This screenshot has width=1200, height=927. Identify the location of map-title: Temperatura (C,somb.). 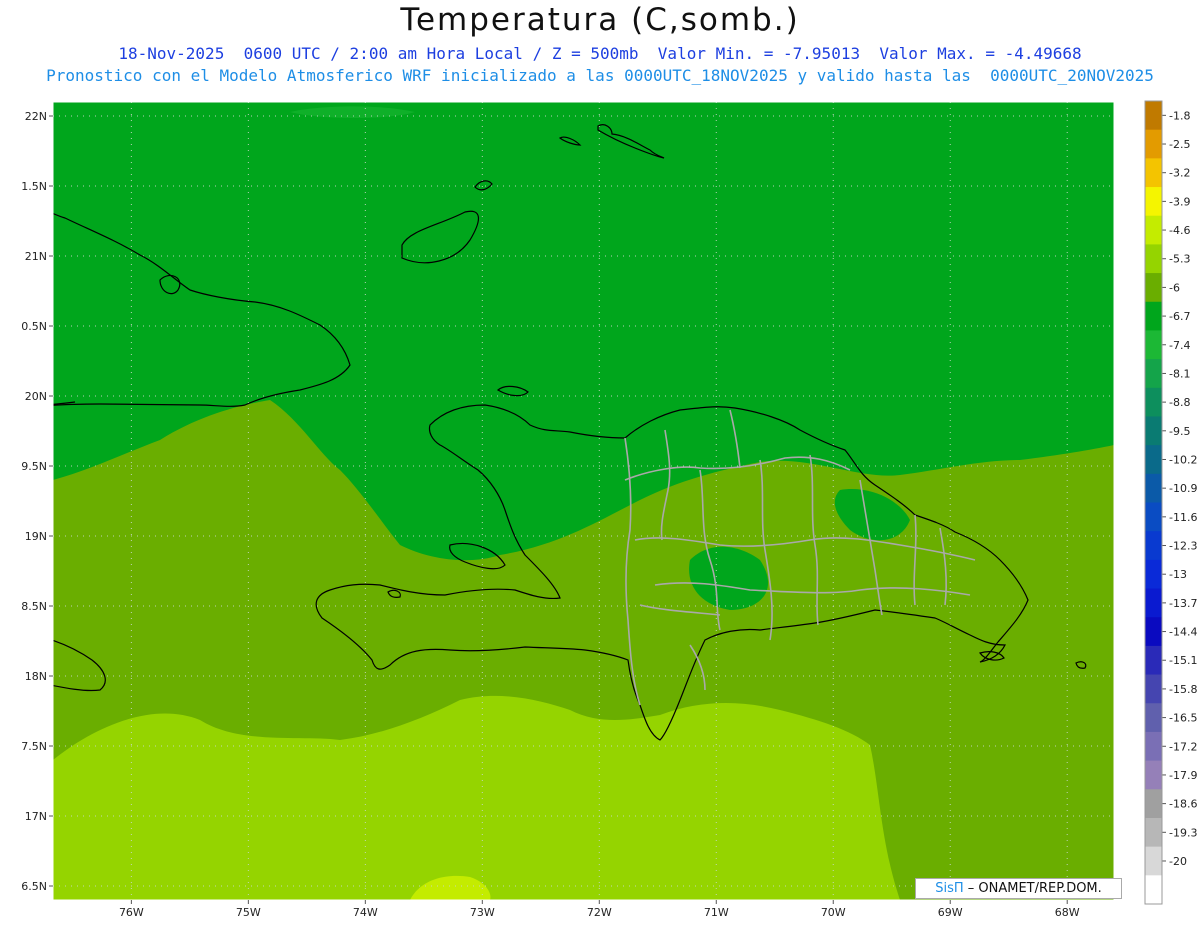
(600, 20).